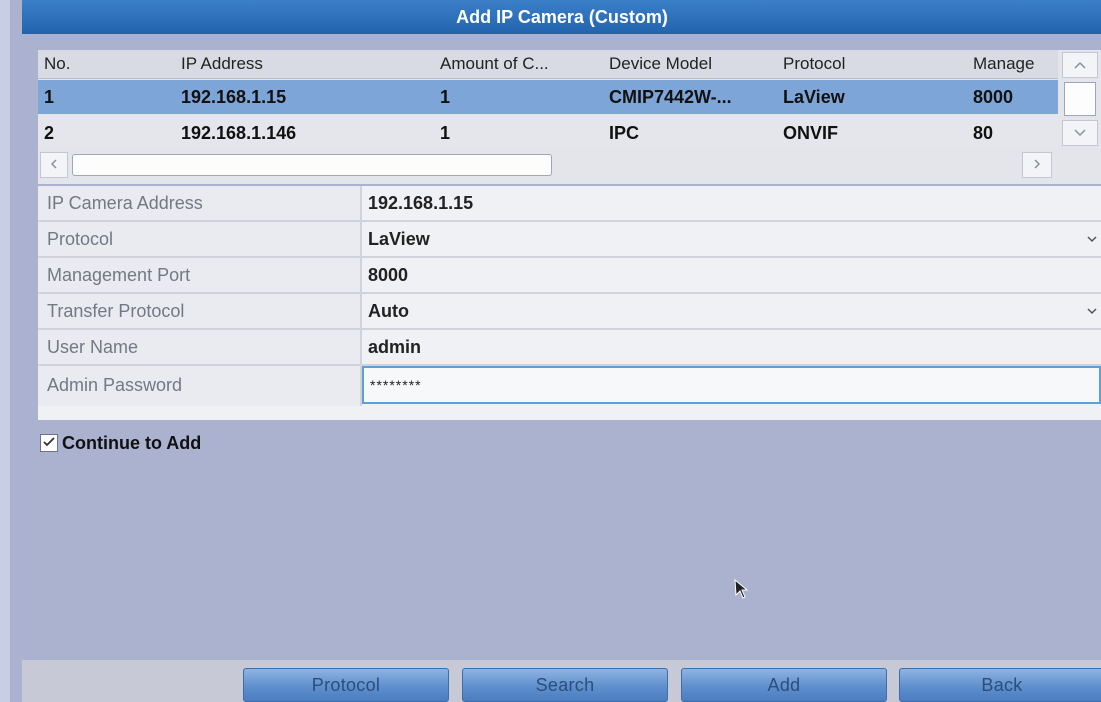 The image size is (1101, 702). Describe the element at coordinates (731, 239) in the screenshot. I see `protocol-select: LaView` at that location.